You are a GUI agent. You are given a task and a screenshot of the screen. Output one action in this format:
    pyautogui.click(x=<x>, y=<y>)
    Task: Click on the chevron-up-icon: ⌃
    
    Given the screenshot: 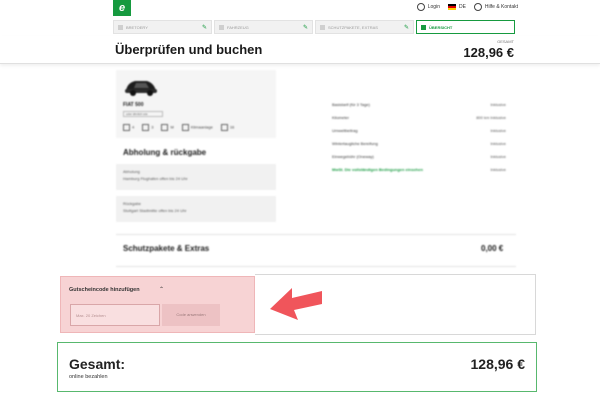 What is the action you would take?
    pyautogui.click(x=161, y=289)
    